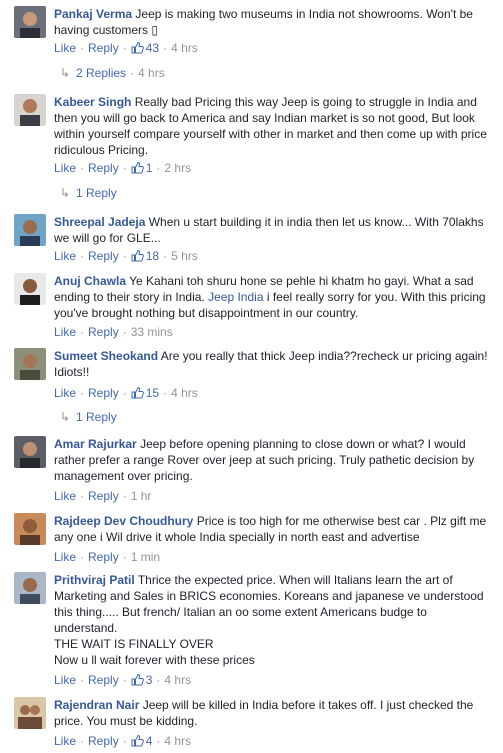  I want to click on comment-actions: Like · Reply · 43 · 4 hrs, so click(126, 48).